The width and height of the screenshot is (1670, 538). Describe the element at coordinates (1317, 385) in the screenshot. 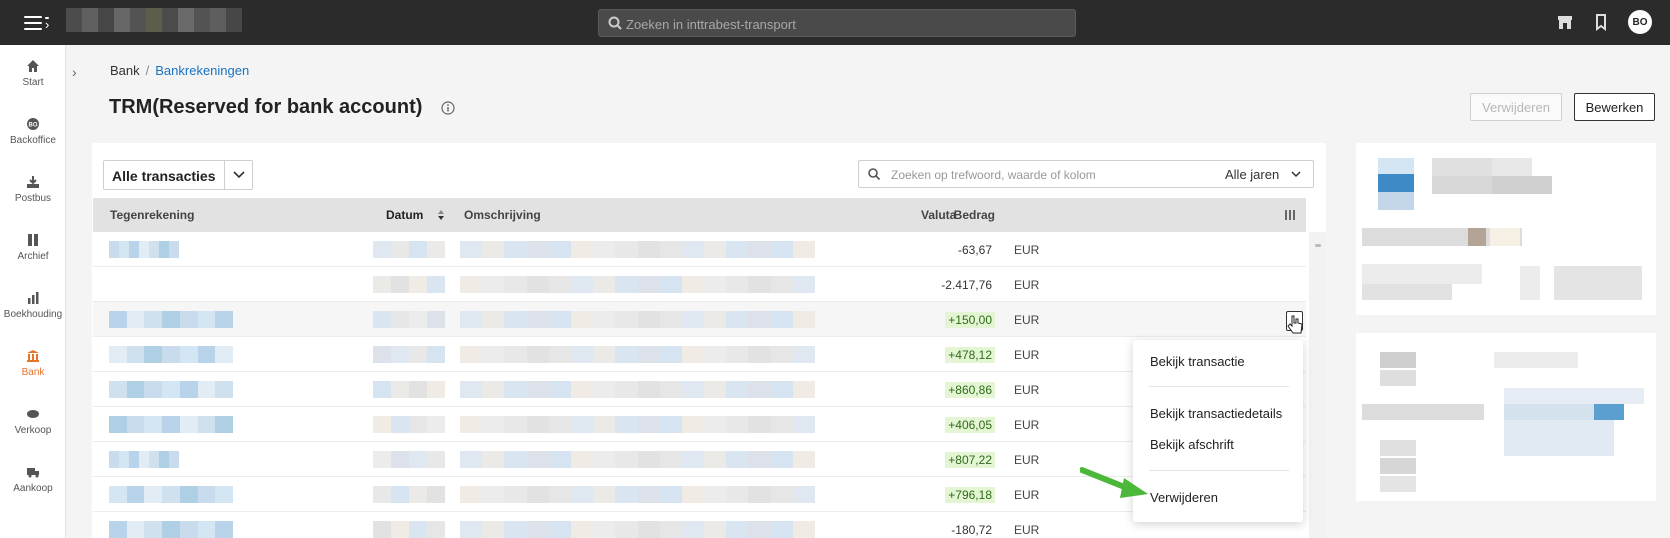

I see `table-scrollbar` at that location.